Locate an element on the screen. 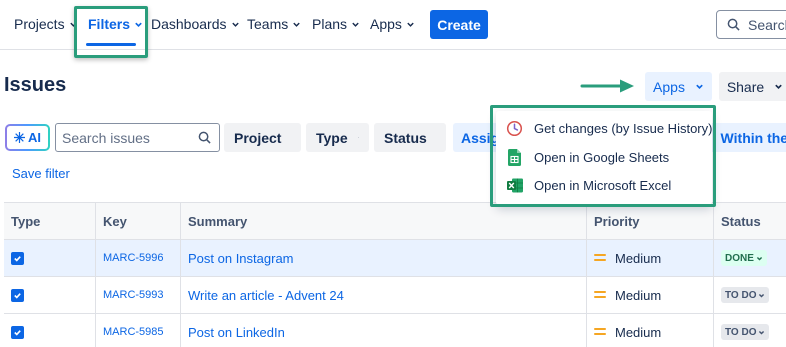 The height and width of the screenshot is (347, 786). ai-search-button: AI is located at coordinates (27, 137).